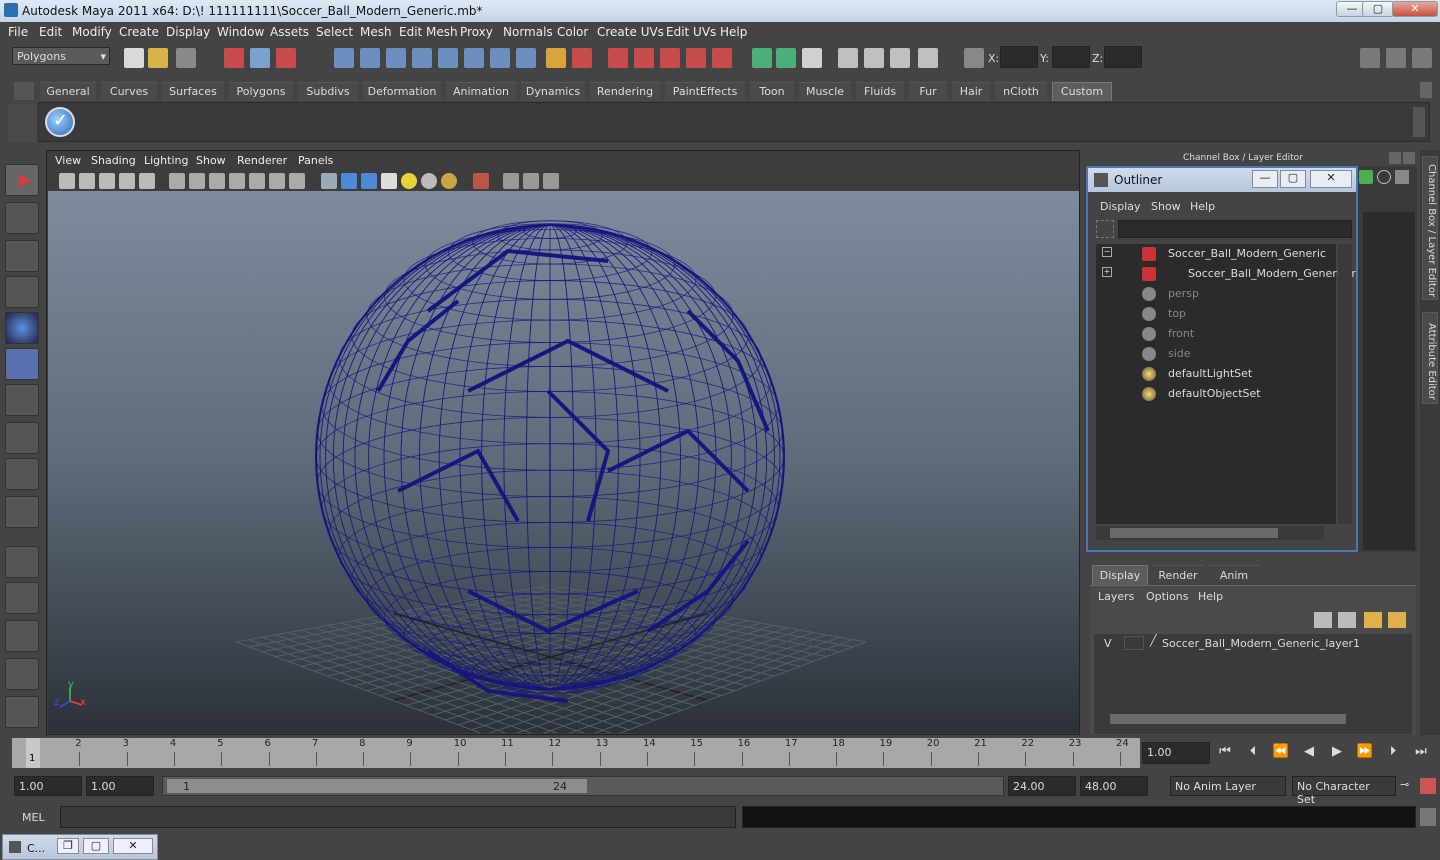 The height and width of the screenshot is (860, 1440). What do you see at coordinates (1082, 91) in the screenshot?
I see `tab-custom: Custom` at bounding box center [1082, 91].